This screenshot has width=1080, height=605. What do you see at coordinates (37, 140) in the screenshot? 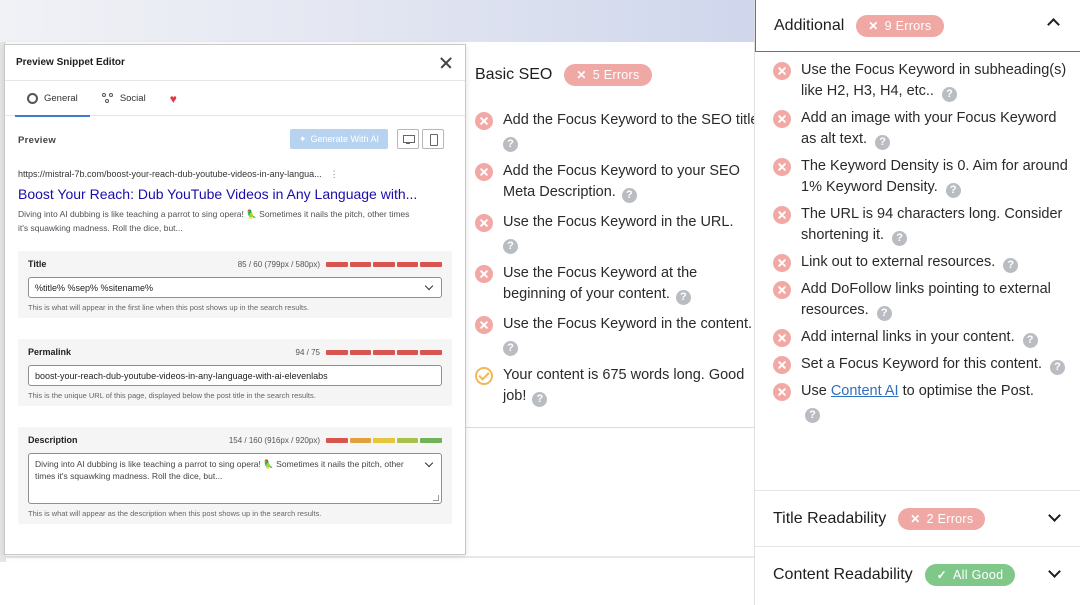
I see `preview-label: Preview` at bounding box center [37, 140].